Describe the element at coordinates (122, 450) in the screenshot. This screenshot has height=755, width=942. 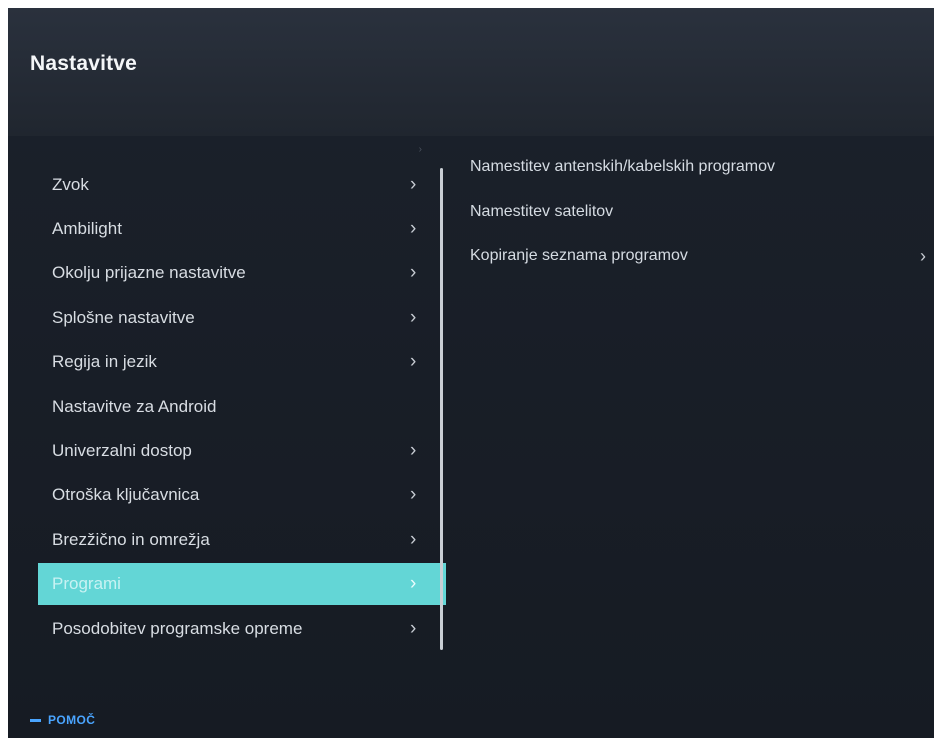
I see `menu-item-label: Univerzalni dostop` at that location.